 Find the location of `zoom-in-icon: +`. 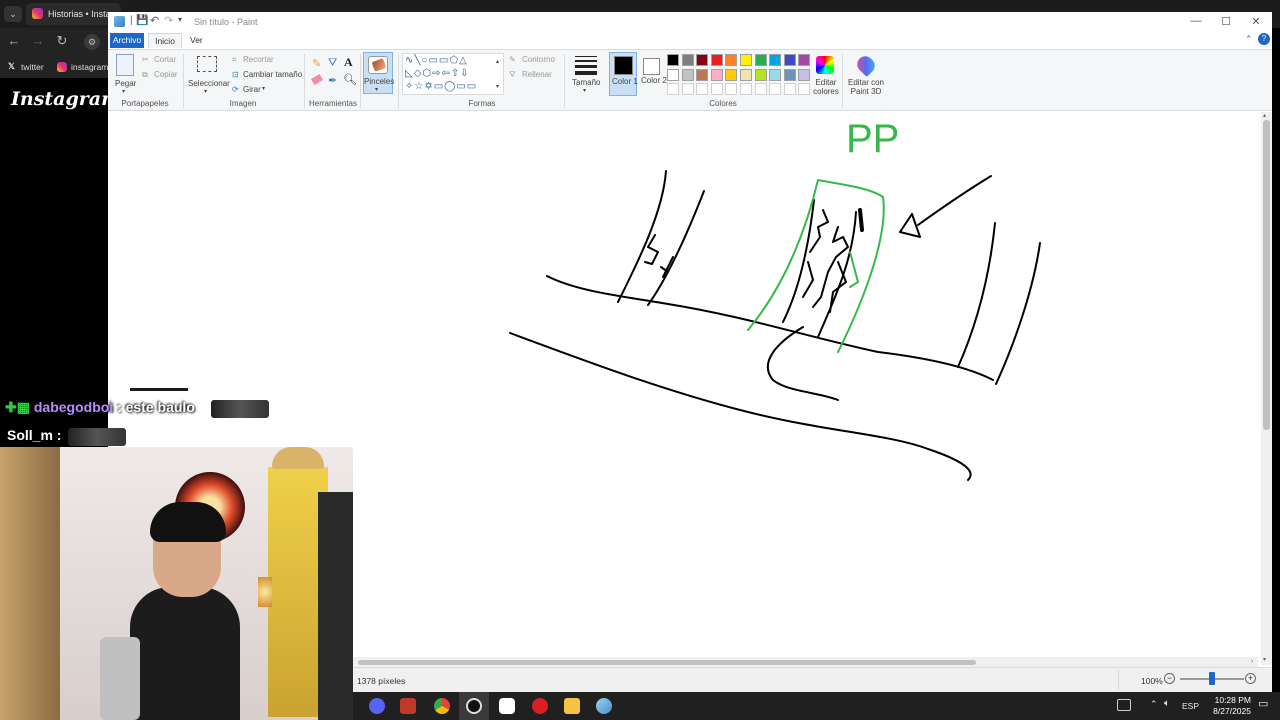

zoom-in-icon: + is located at coordinates (1250, 678).